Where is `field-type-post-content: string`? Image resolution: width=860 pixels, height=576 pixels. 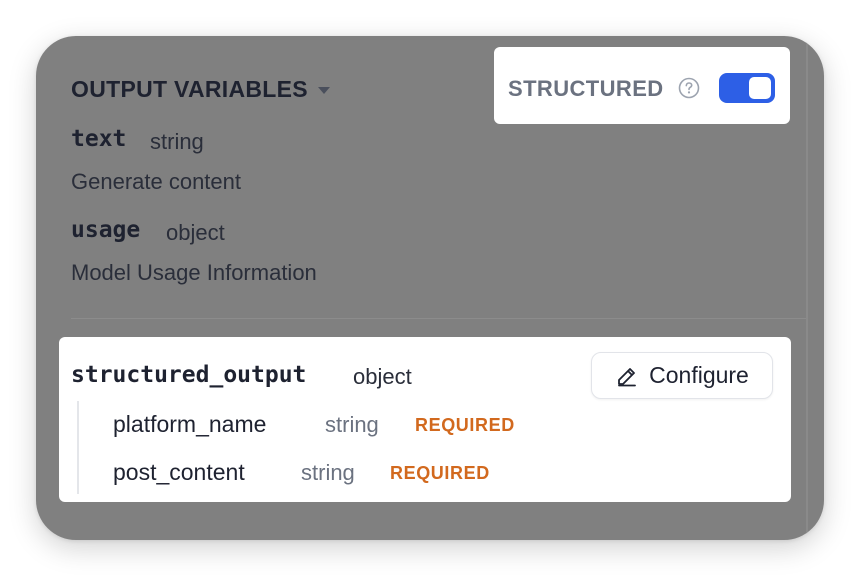
field-type-post-content: string is located at coordinates (328, 472).